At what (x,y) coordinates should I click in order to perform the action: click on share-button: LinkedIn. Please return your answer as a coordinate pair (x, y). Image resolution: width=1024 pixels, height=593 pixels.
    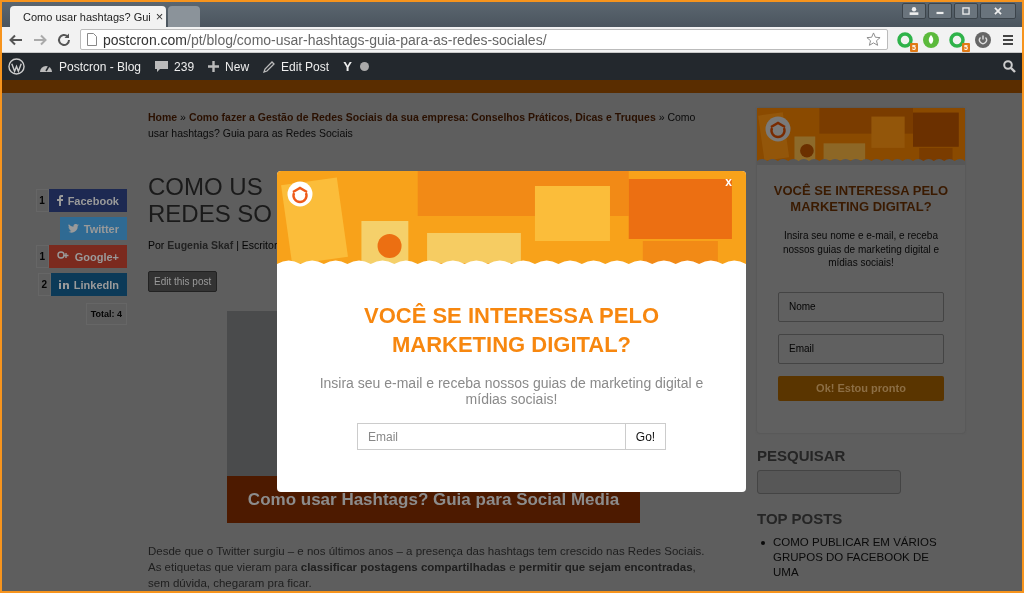
    Looking at the image, I should click on (88, 284).